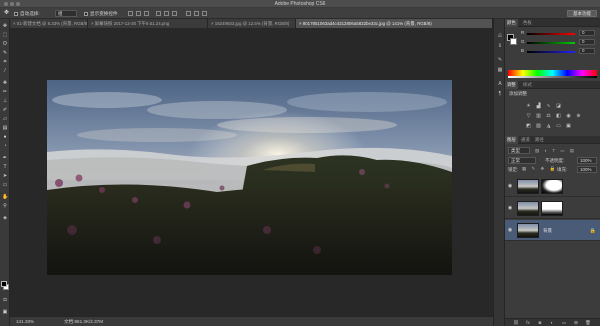 The image size is (600, 326). Describe the element at coordinates (5, 53) in the screenshot. I see `quick-select-tool-icon: ✎` at that location.